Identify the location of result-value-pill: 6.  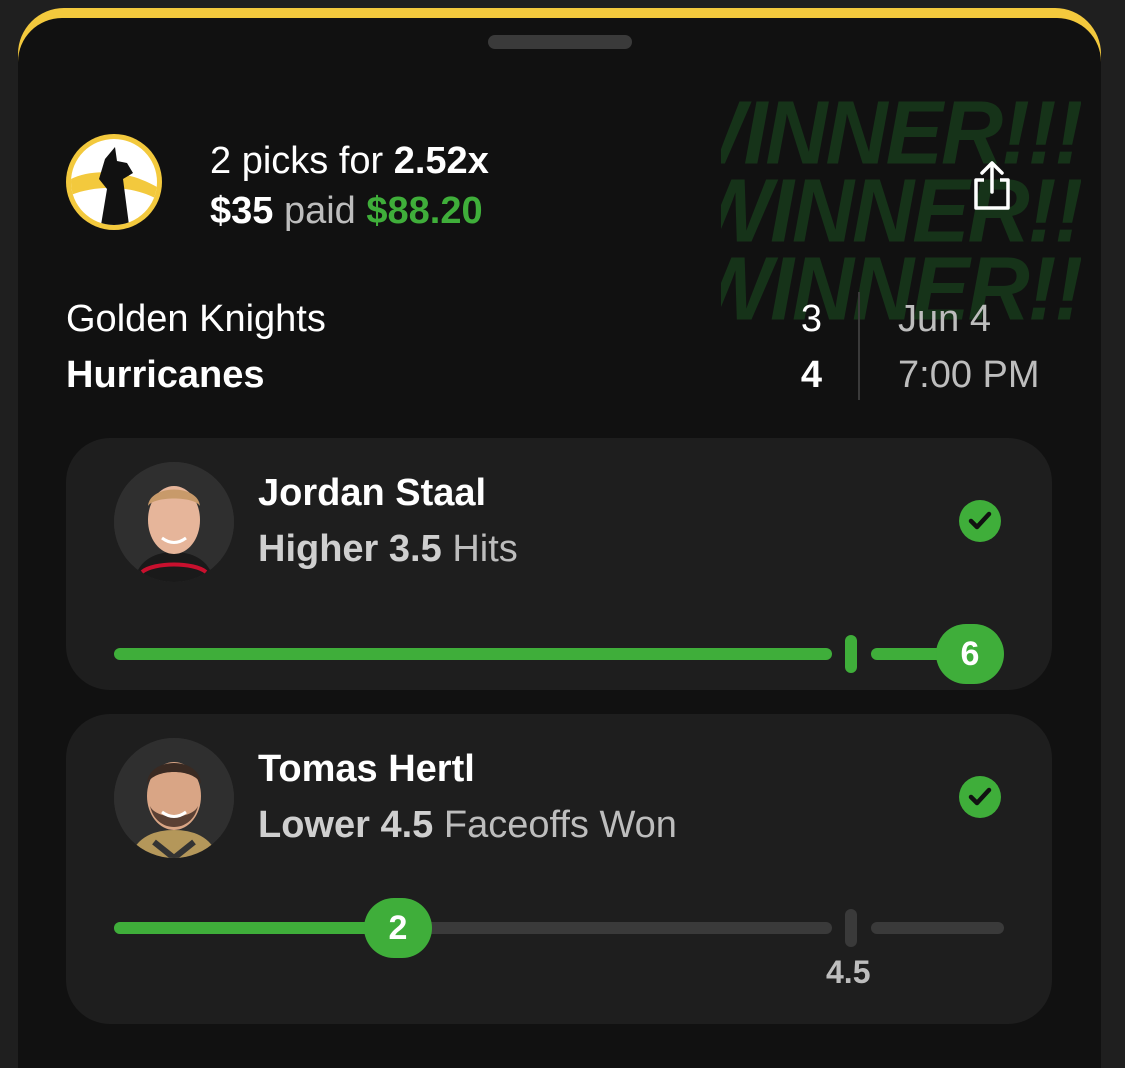
(970, 654).